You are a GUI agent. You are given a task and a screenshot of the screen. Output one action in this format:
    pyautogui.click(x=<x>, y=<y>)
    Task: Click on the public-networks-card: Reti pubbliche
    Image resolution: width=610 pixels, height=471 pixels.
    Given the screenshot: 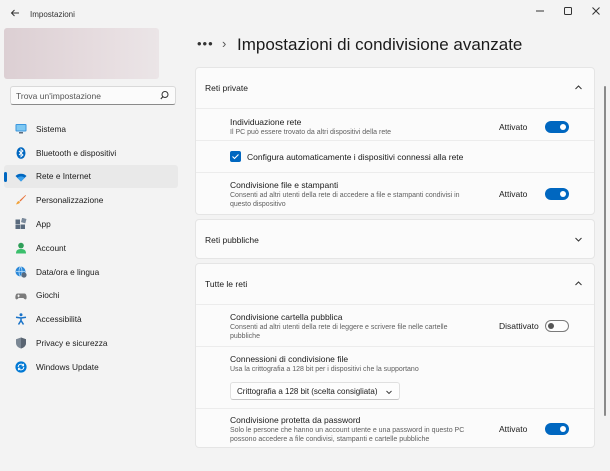 What is the action you would take?
    pyautogui.click(x=395, y=239)
    